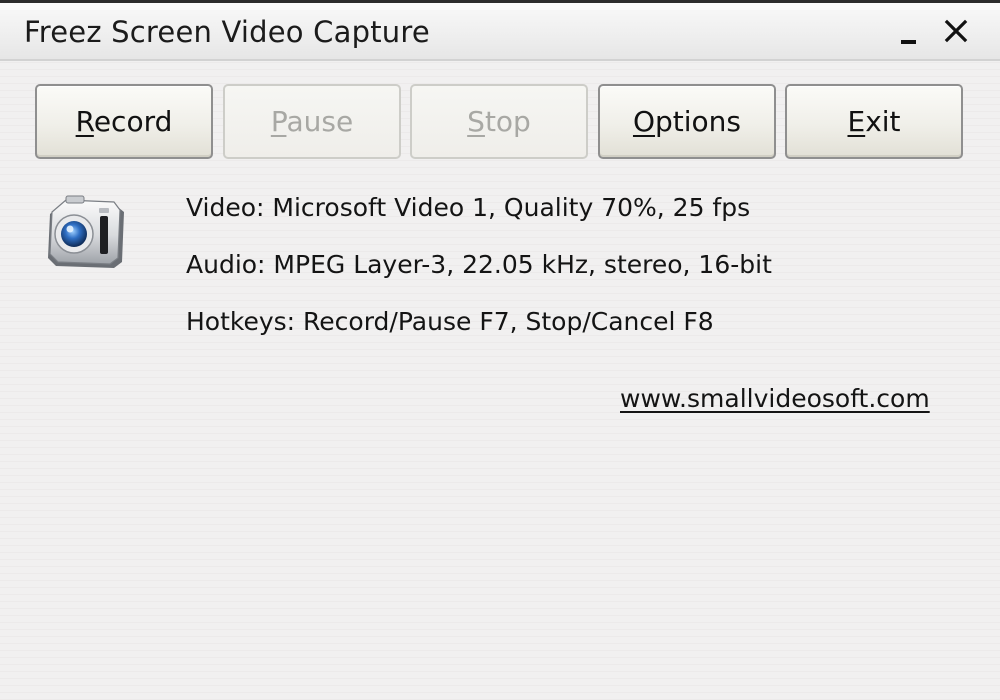 This screenshot has width=1000, height=700. I want to click on stop-button: Stop, so click(499, 121).